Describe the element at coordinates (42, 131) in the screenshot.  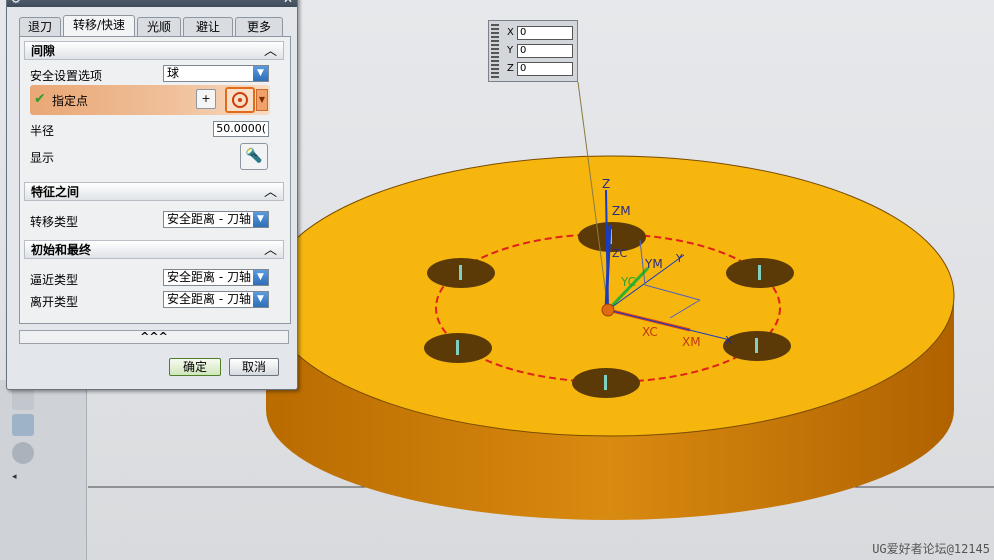
I see `radius-label: 半径` at that location.